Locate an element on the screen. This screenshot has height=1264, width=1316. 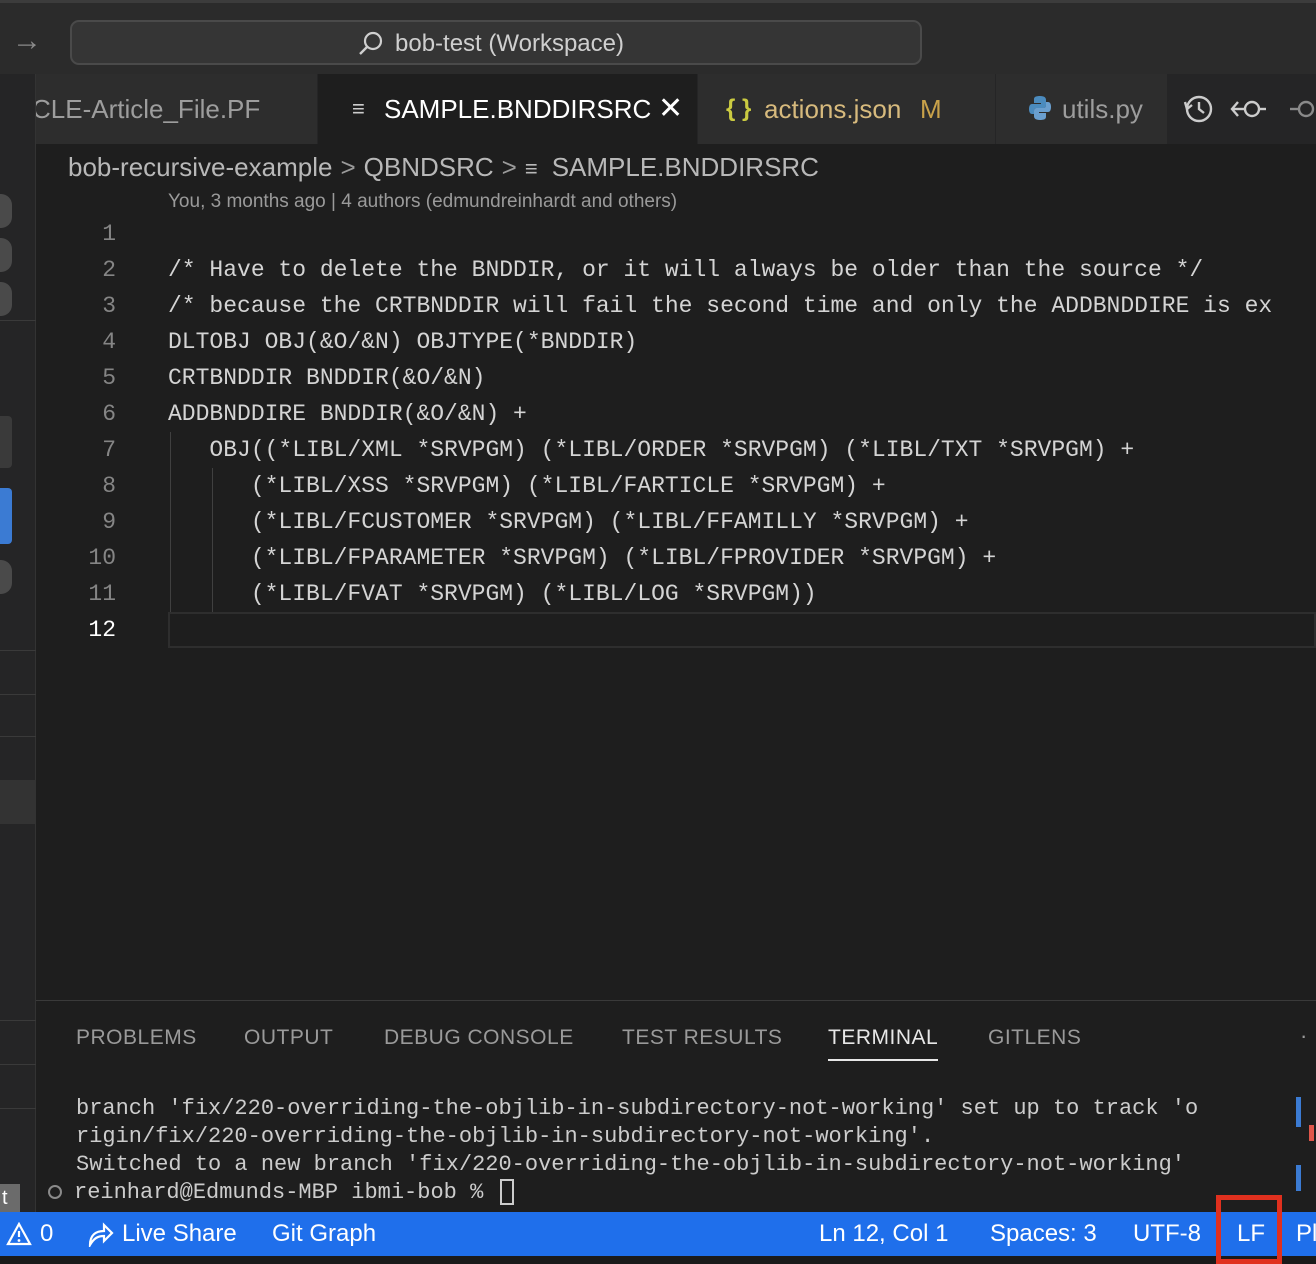
window-bottom-edge is located at coordinates (658, 1260).